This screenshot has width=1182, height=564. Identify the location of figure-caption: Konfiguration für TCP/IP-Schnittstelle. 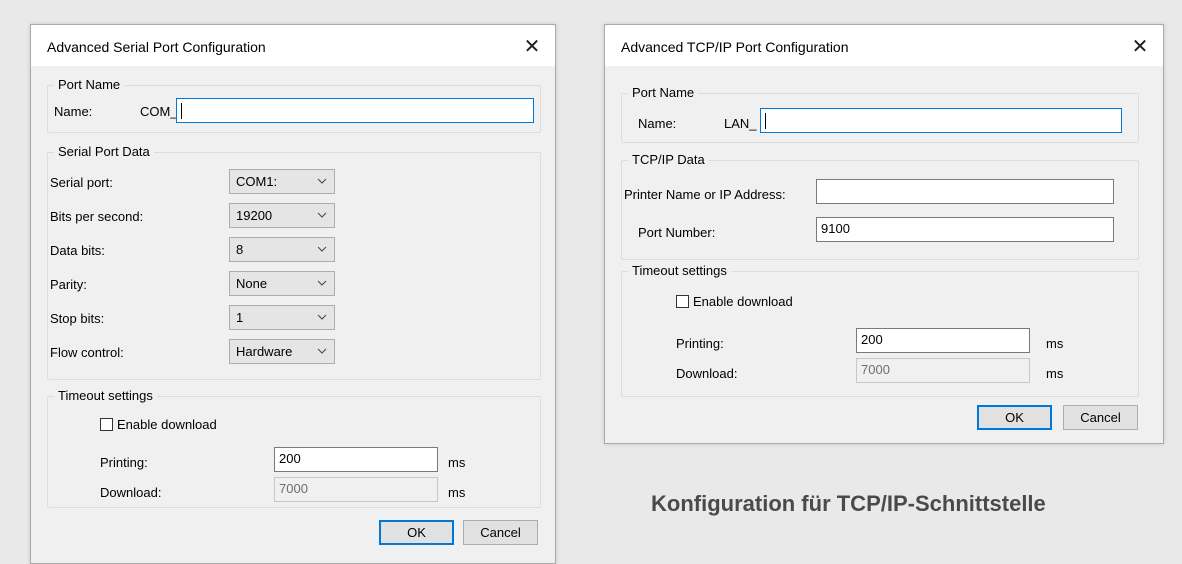
(848, 503).